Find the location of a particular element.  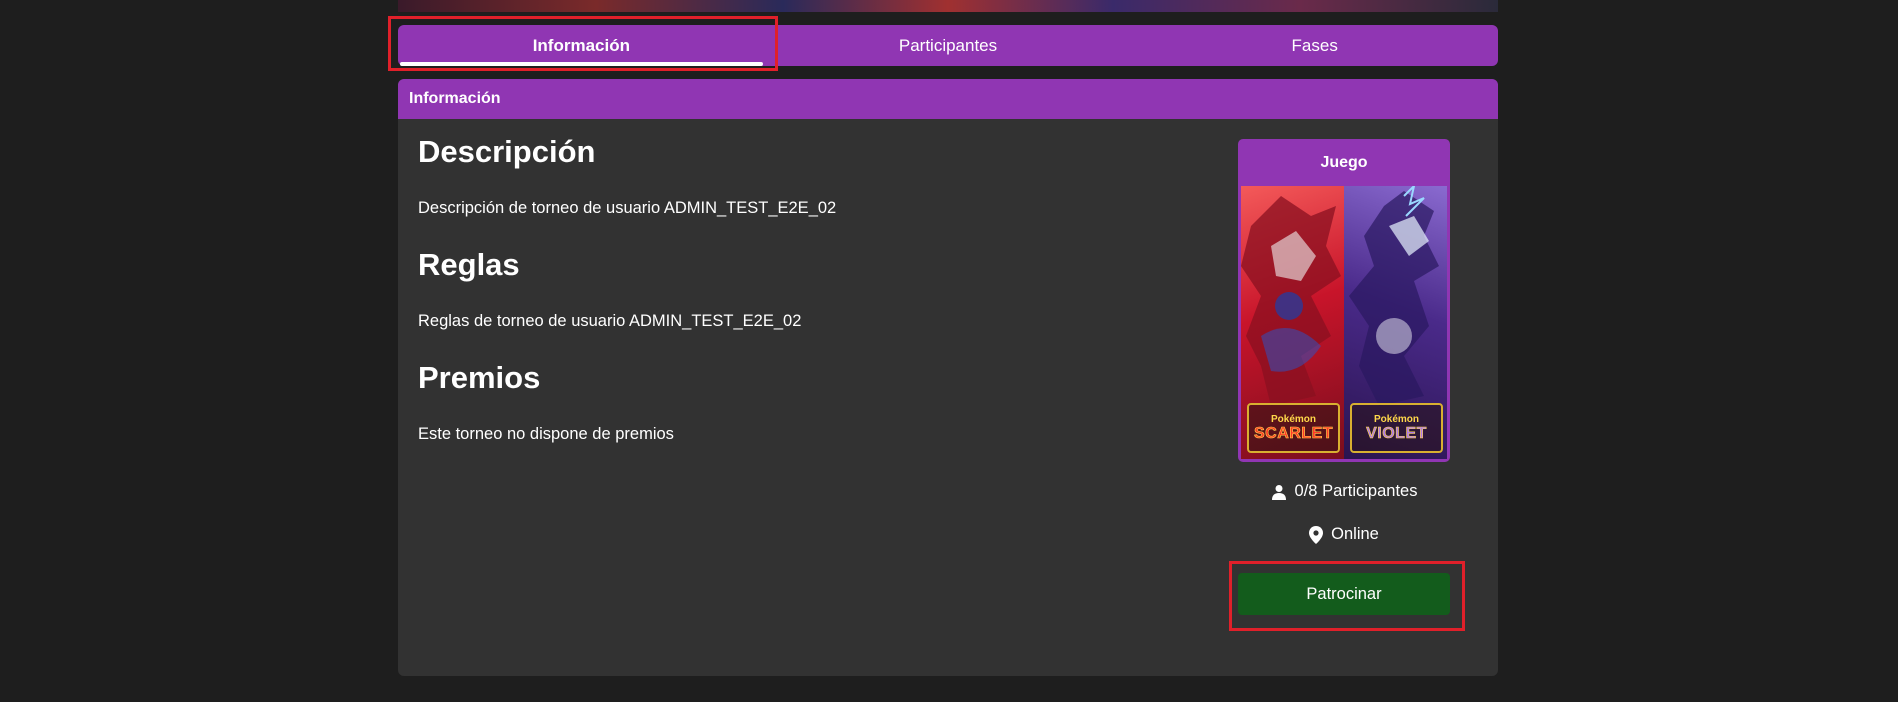

location-row: Online is located at coordinates (1344, 534).